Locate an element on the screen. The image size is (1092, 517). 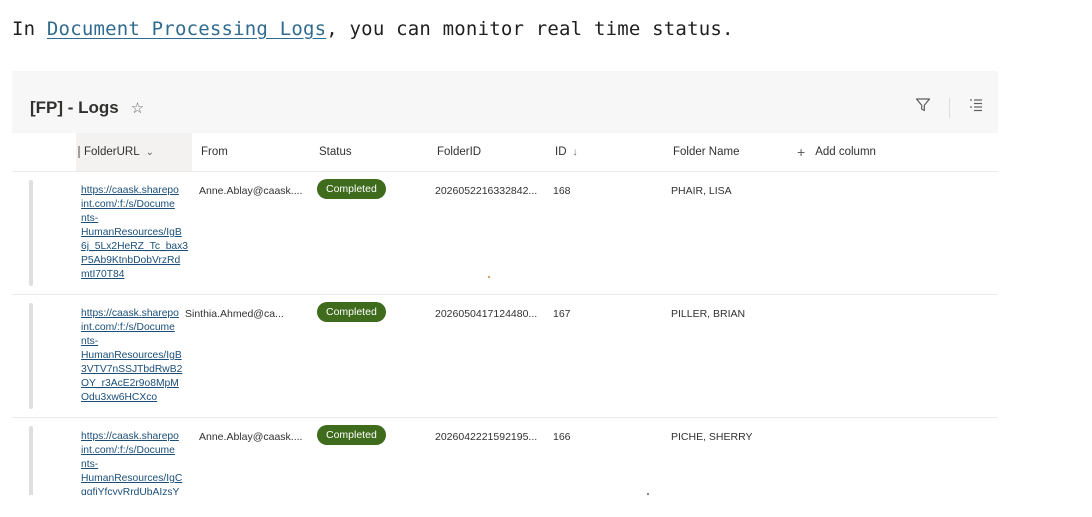
column-header-folderurl: FolderURL ⌄ is located at coordinates (134, 152).